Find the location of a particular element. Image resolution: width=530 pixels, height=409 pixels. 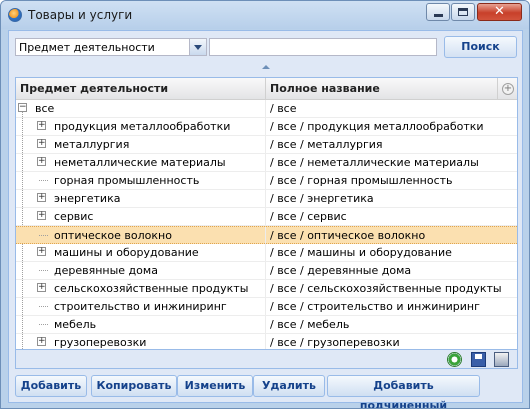

full-name-cell: / все / сервис is located at coordinates (308, 216).